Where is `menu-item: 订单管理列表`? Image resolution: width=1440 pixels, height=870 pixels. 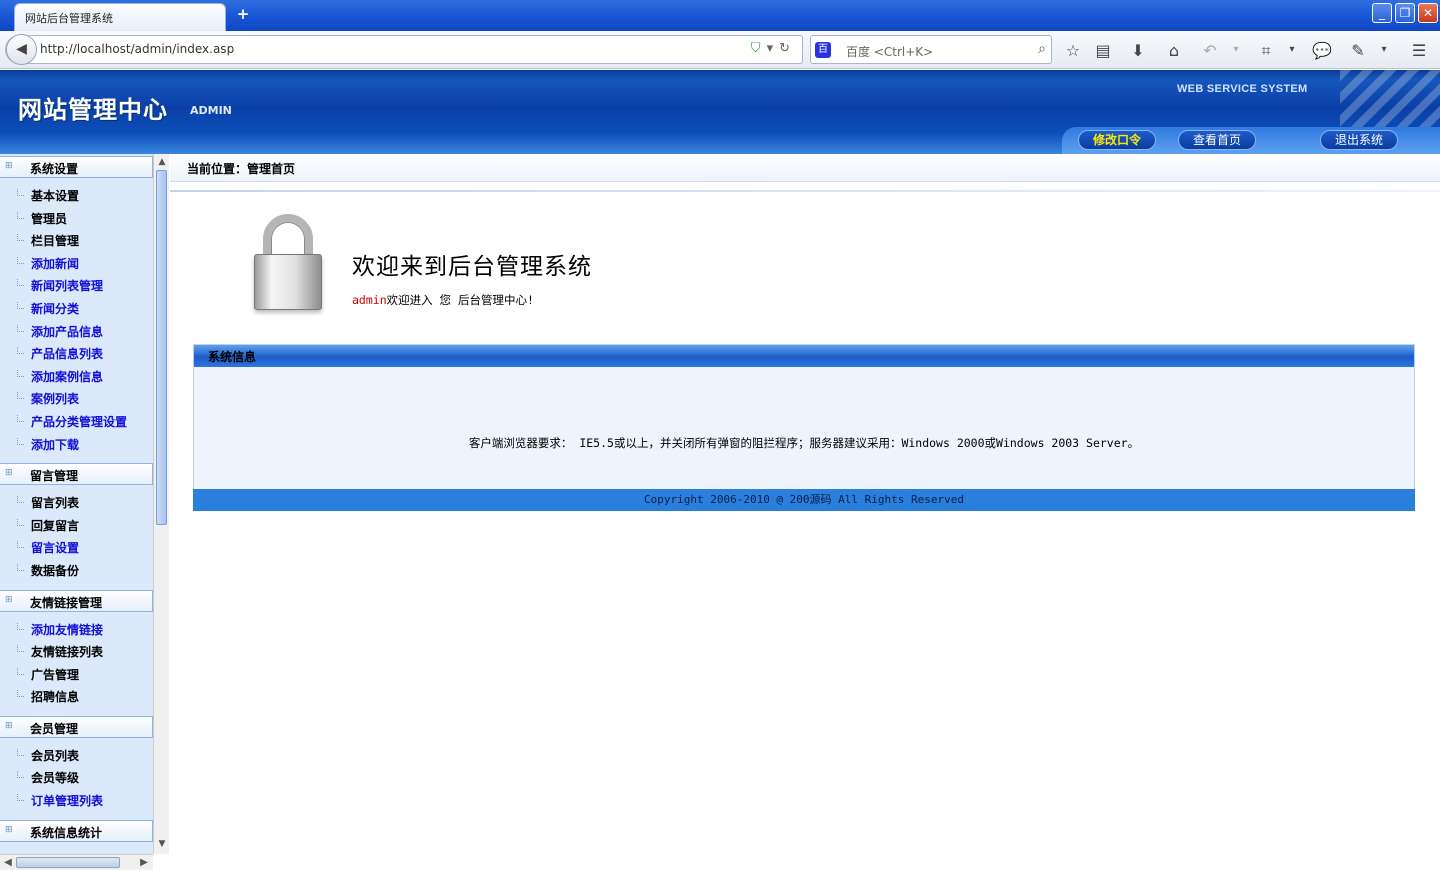 menu-item: 订单管理列表 is located at coordinates (76, 800).